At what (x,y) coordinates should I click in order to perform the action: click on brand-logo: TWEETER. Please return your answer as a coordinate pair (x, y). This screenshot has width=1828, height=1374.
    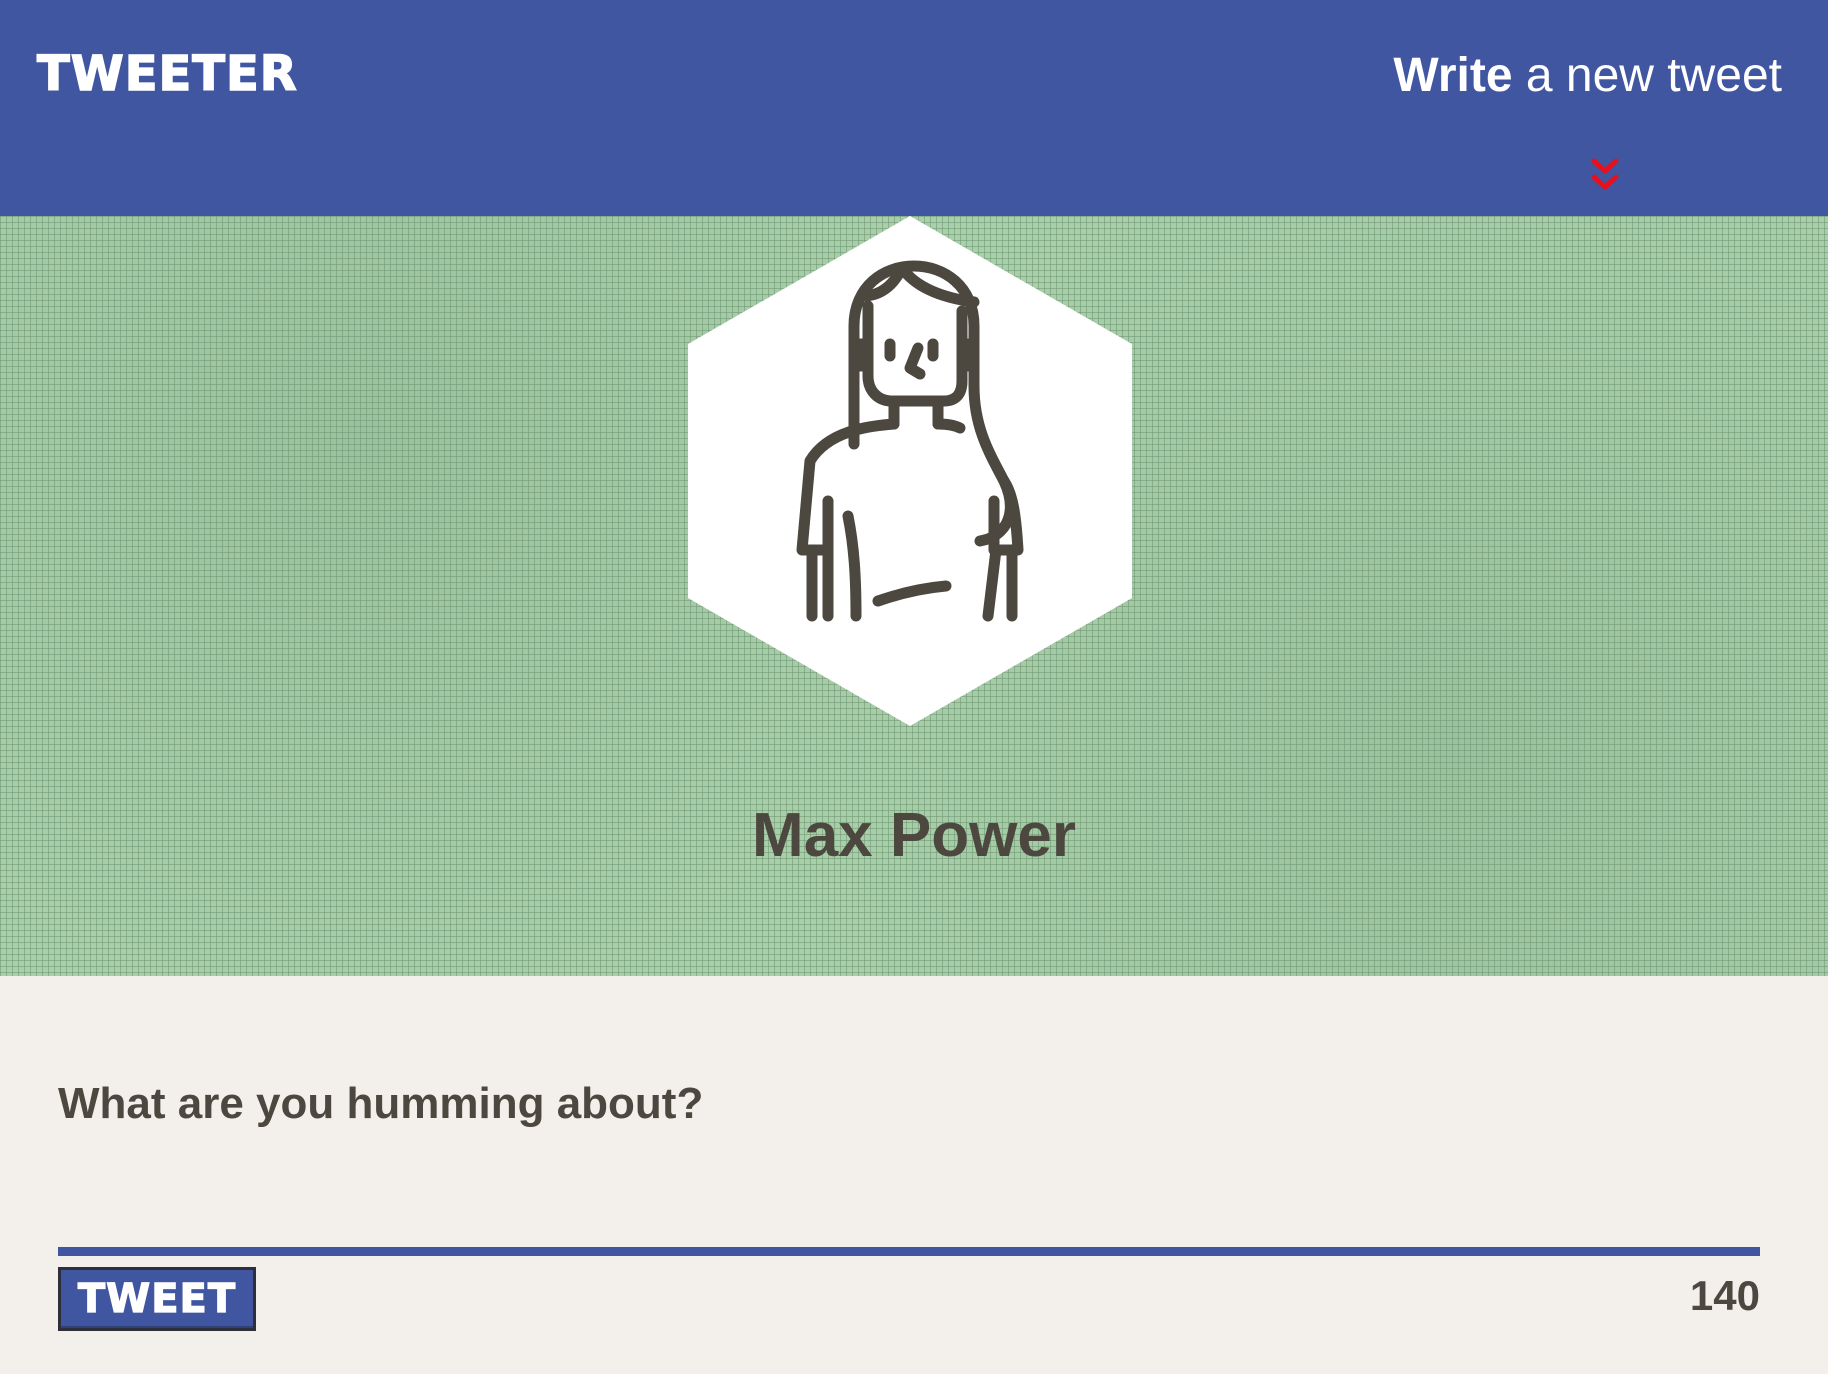
    Looking at the image, I should click on (167, 74).